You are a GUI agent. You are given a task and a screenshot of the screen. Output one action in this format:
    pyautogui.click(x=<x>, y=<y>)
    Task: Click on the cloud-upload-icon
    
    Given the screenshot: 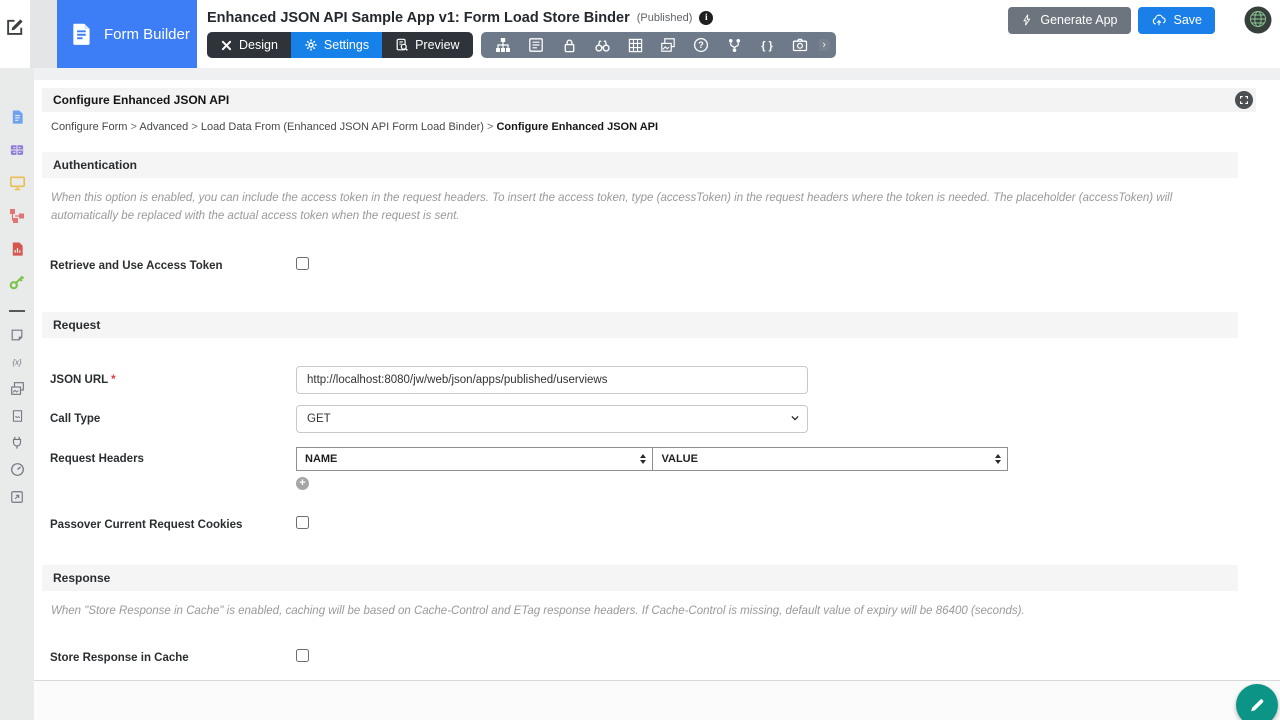 What is the action you would take?
    pyautogui.click(x=1159, y=20)
    